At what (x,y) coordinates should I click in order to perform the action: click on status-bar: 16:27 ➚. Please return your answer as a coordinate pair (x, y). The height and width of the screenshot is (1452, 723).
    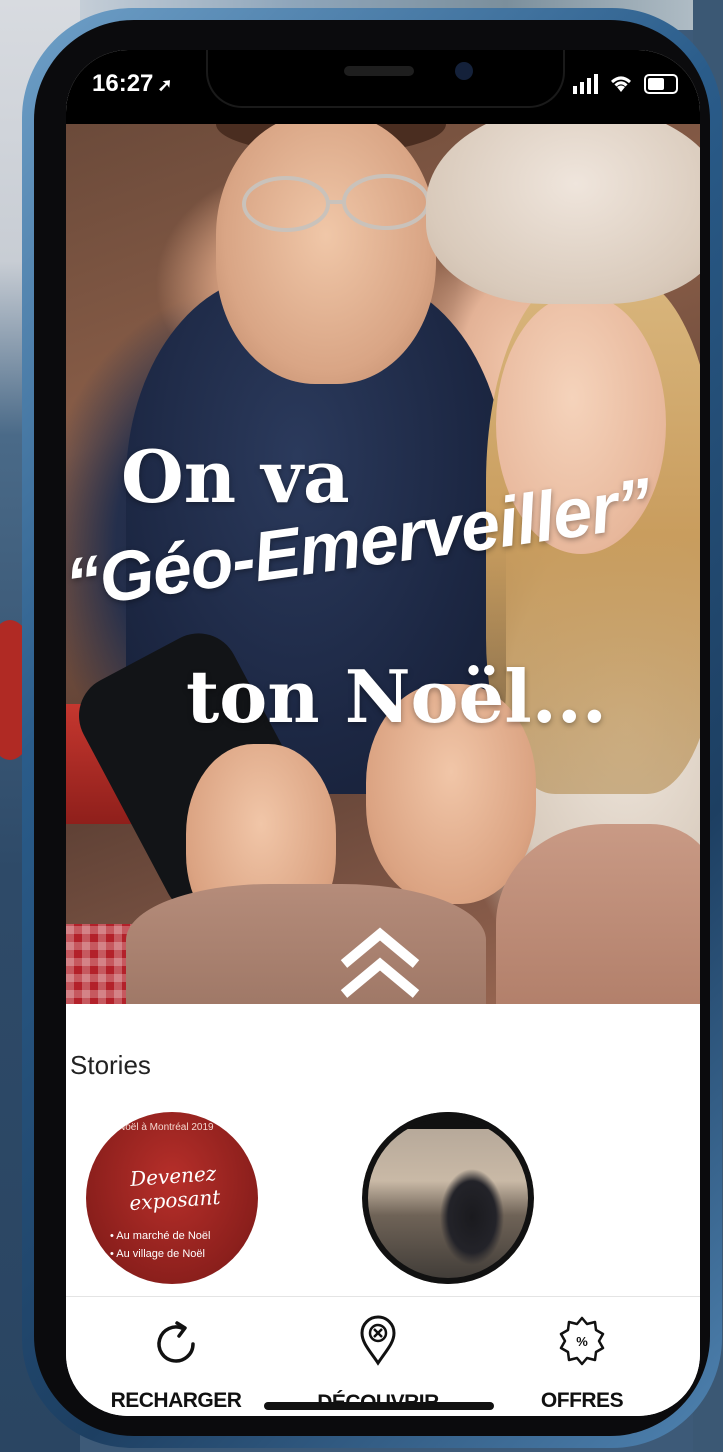
    Looking at the image, I should click on (383, 87).